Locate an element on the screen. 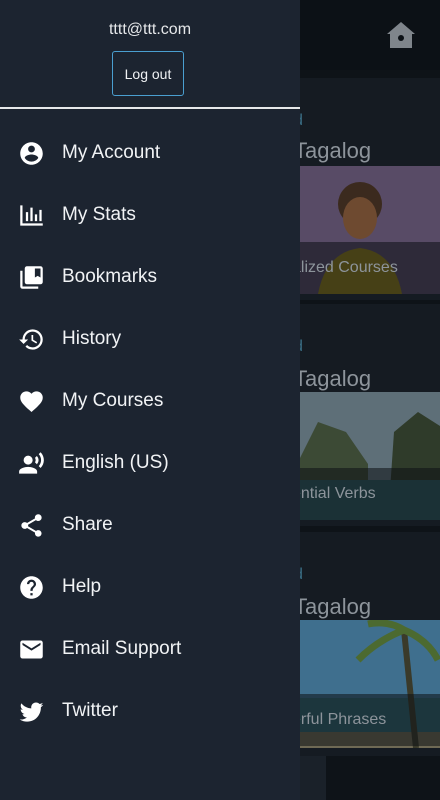 The width and height of the screenshot is (440, 800). menu-item-label: My Account is located at coordinates (111, 152).